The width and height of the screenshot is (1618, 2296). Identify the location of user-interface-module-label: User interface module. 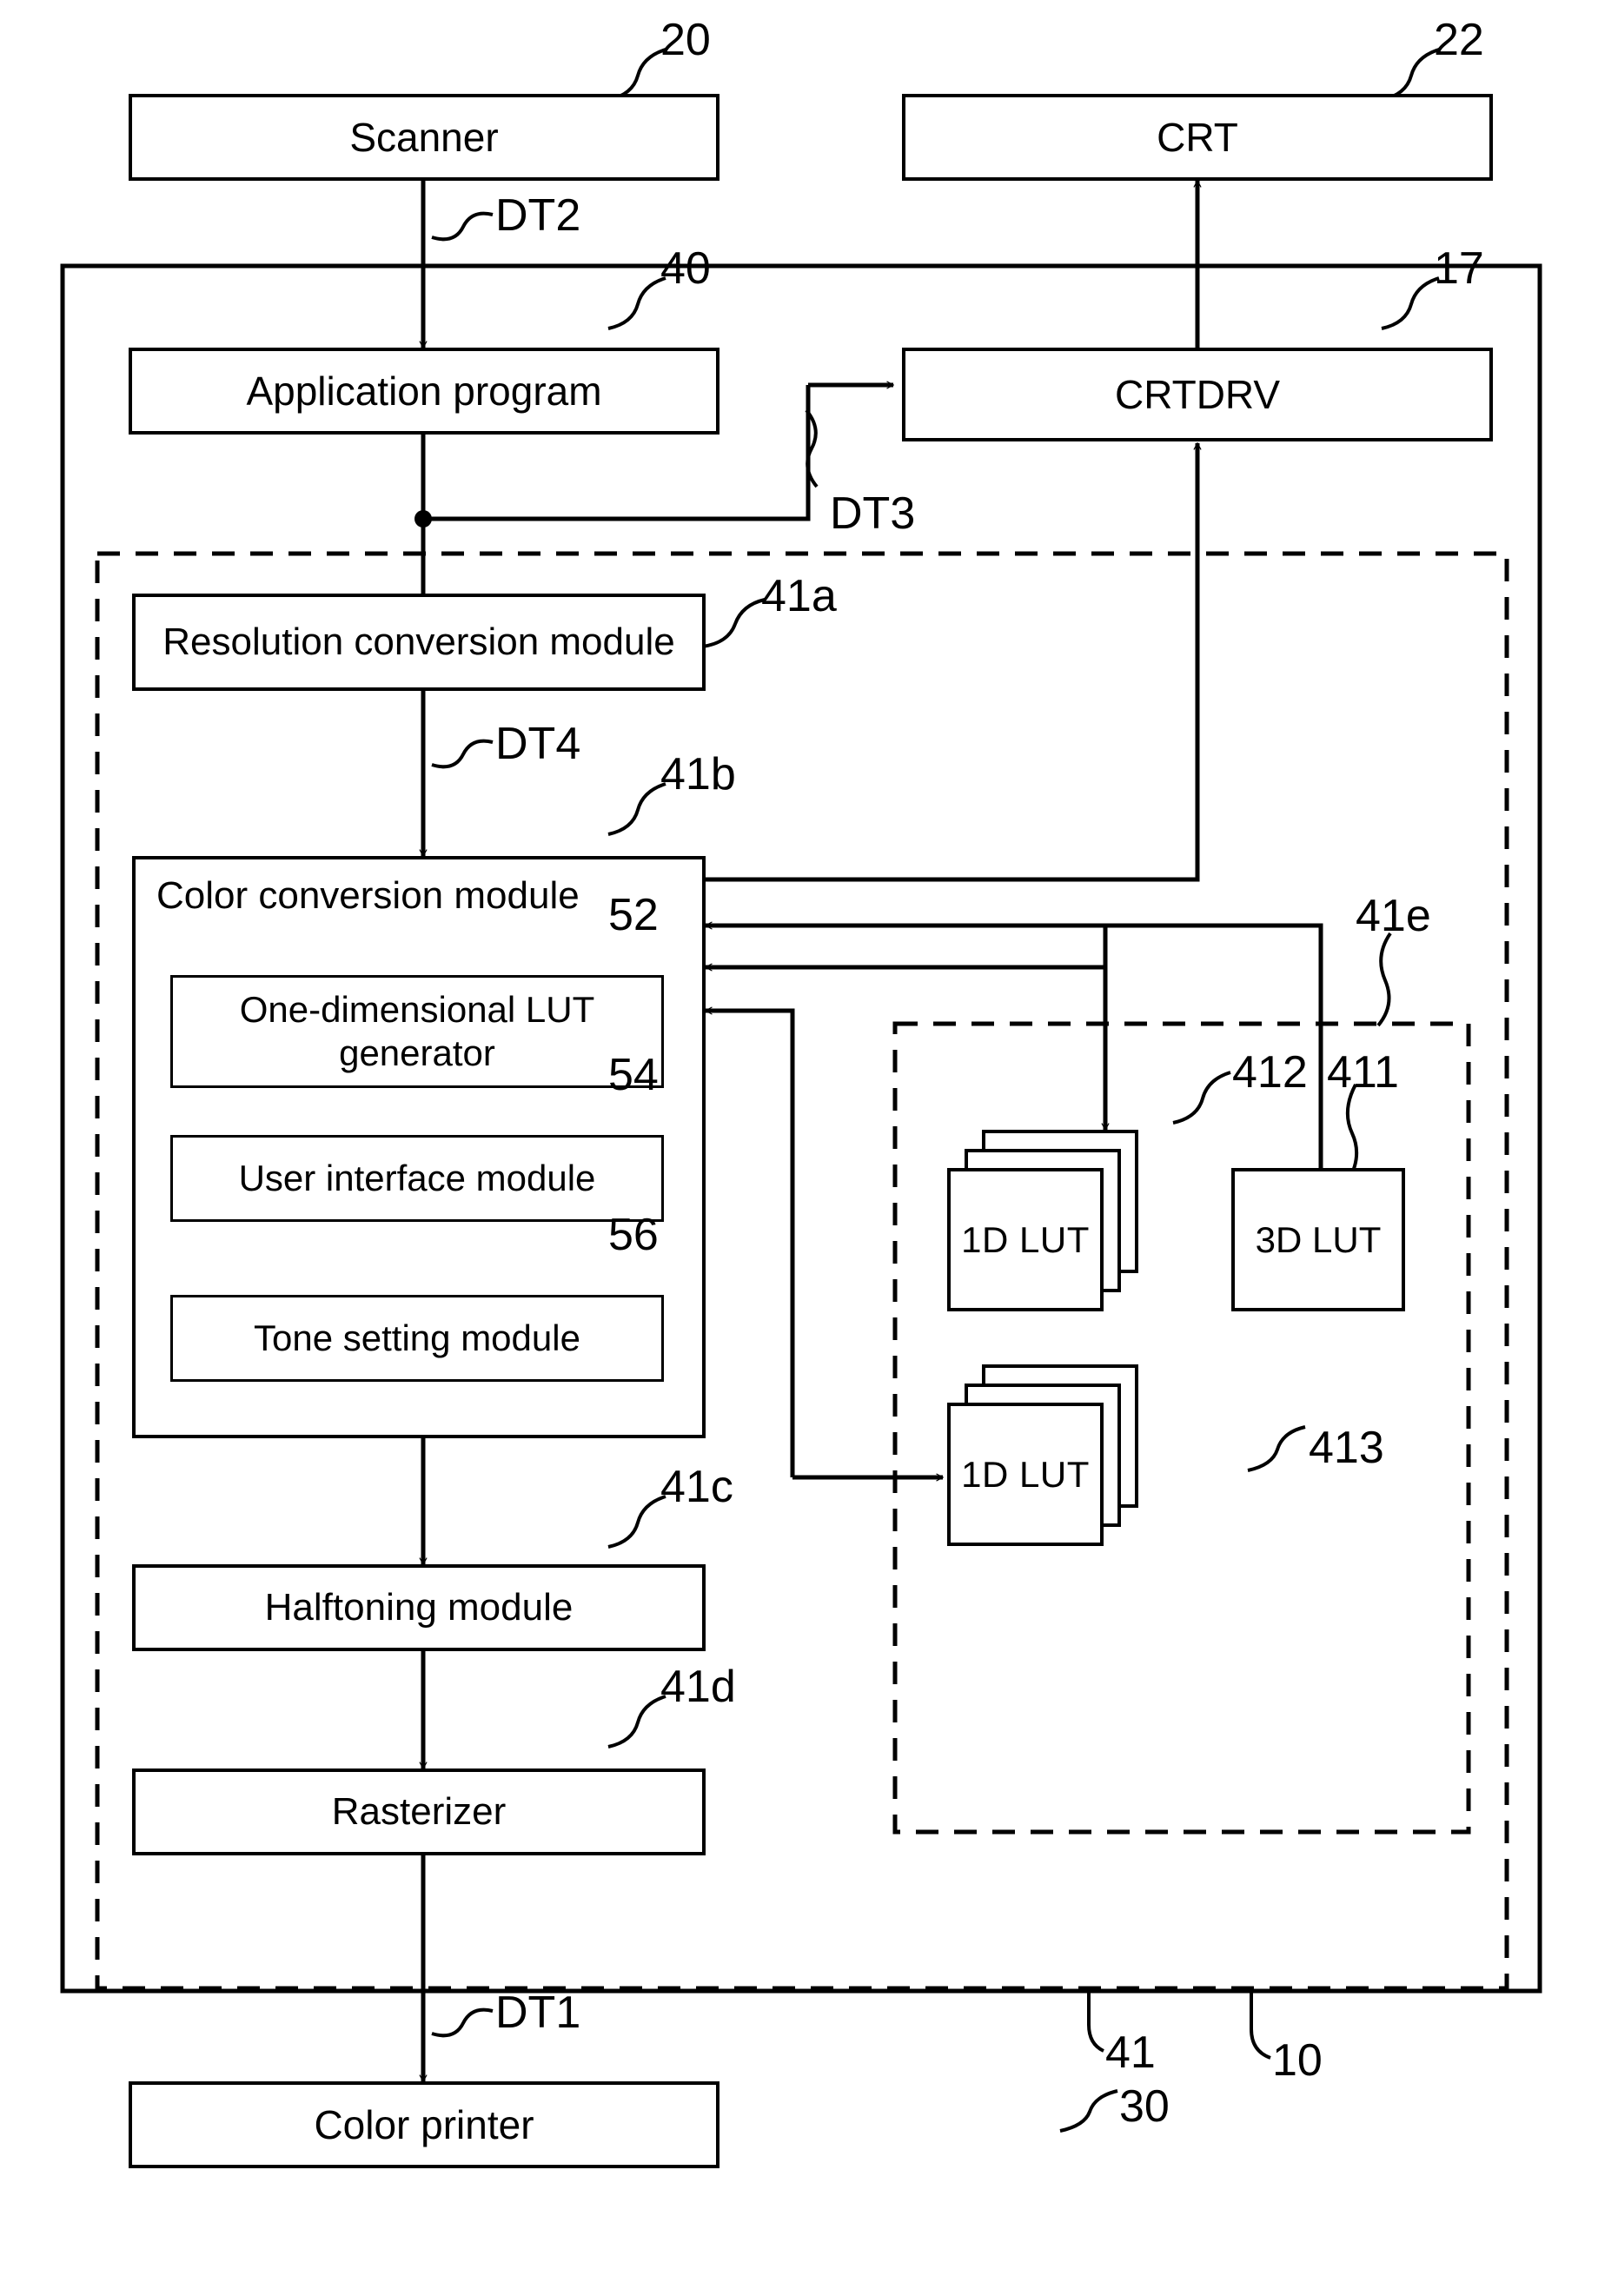
(417, 1178).